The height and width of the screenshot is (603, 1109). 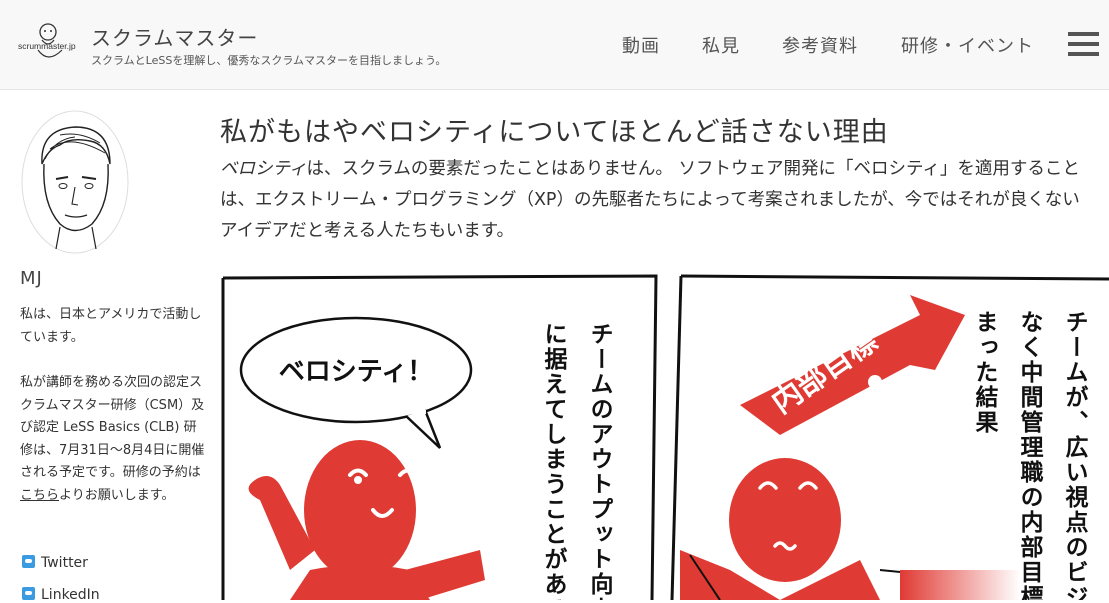 I want to click on twitter-label: Twitter, so click(x=64, y=563).